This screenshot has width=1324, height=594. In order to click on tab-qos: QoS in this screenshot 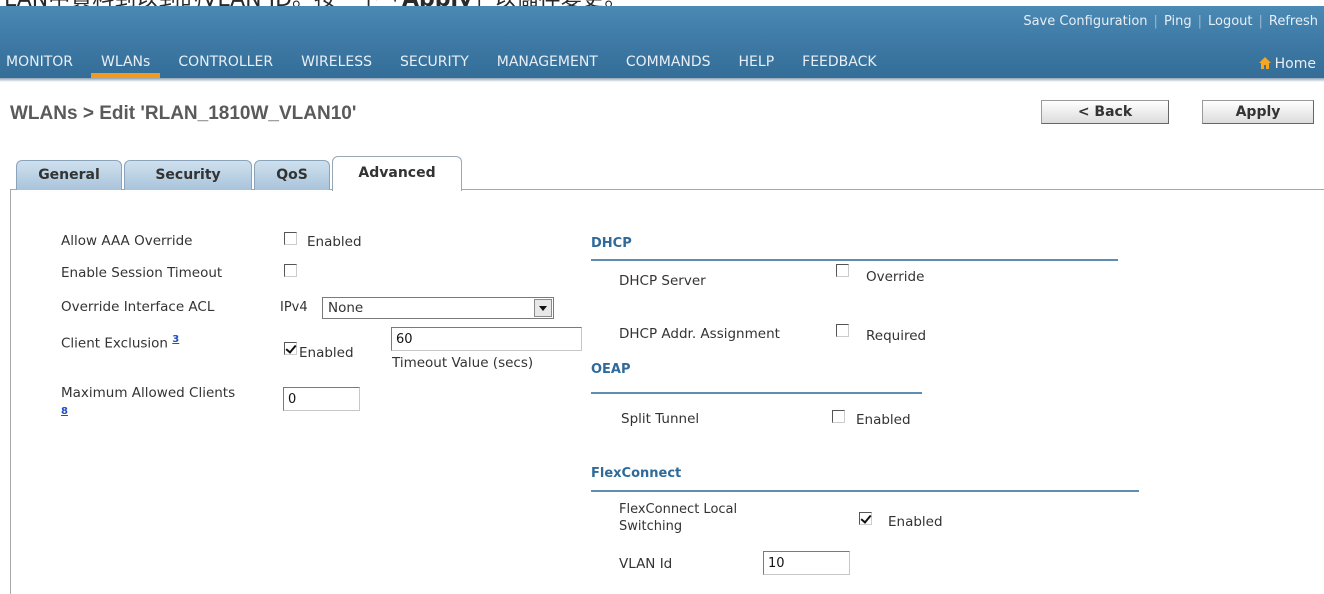, I will do `click(292, 175)`.